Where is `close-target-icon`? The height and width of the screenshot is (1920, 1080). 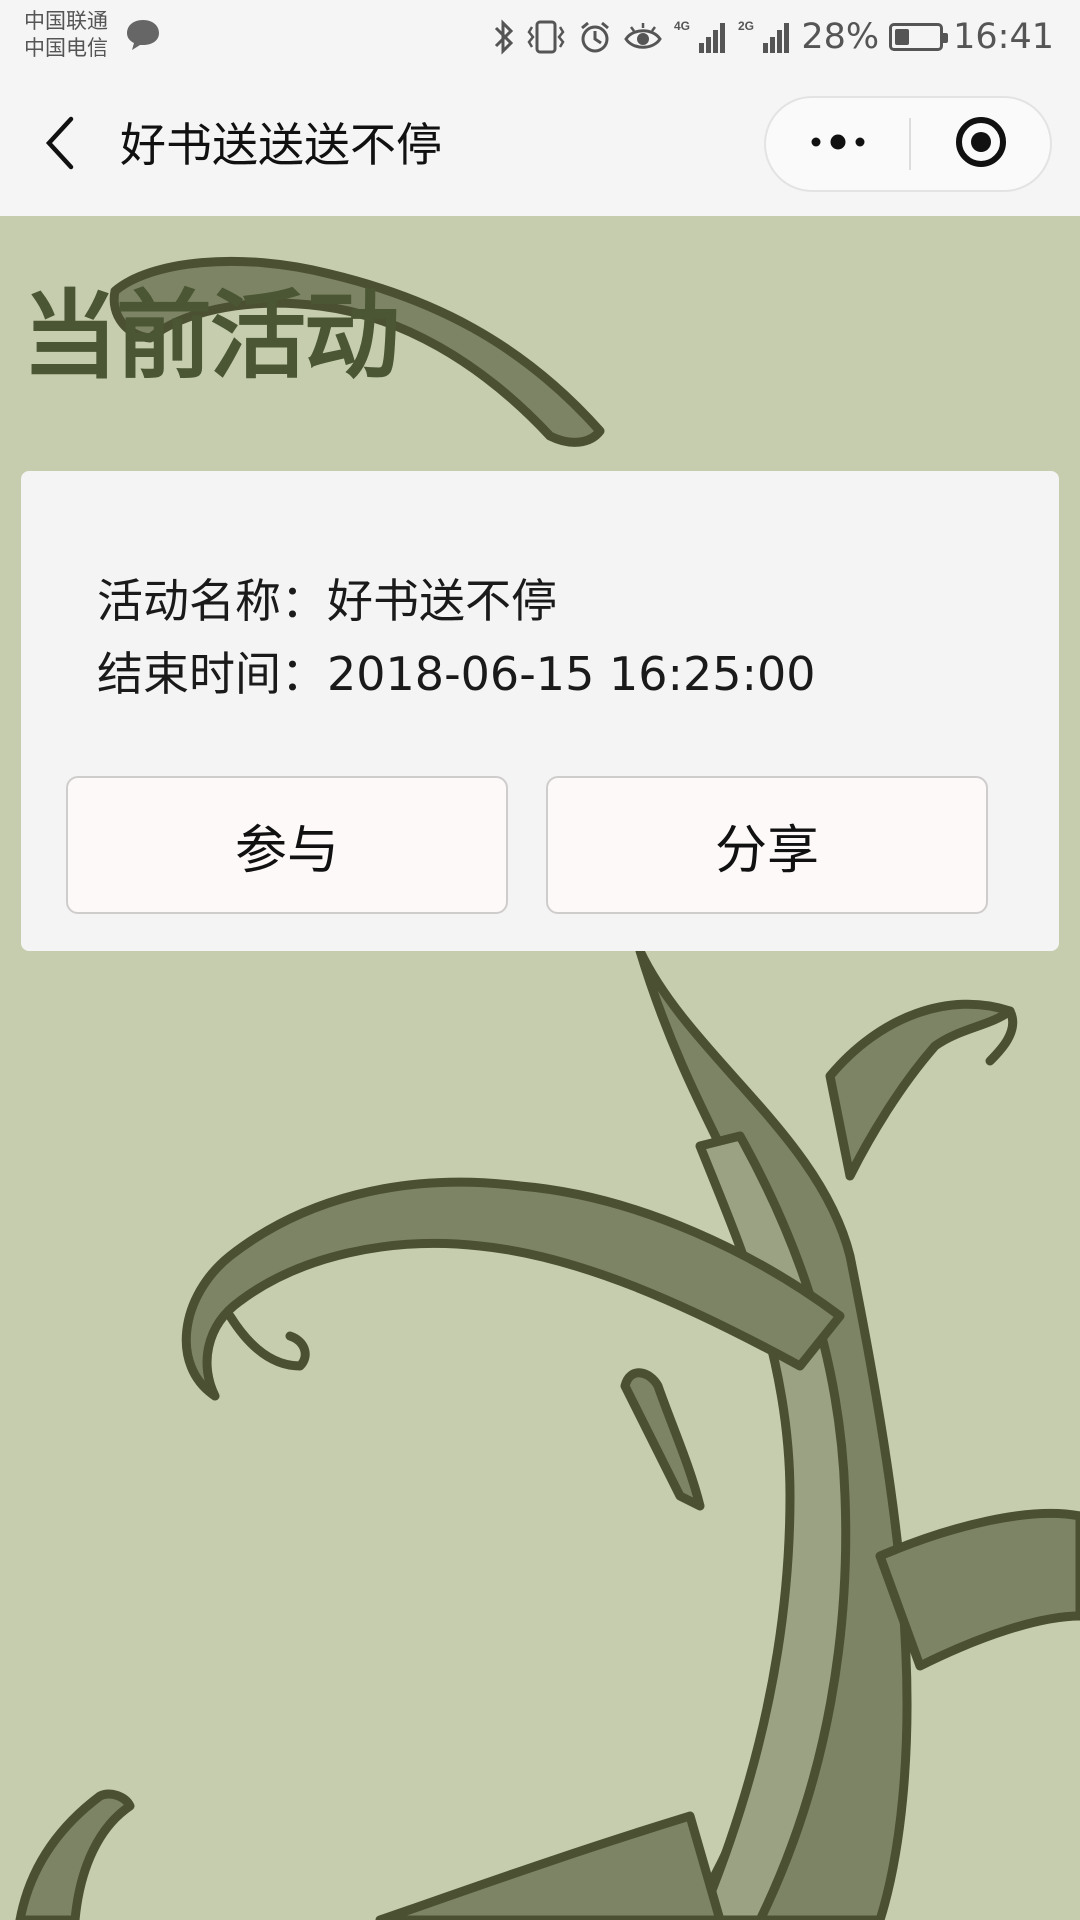 close-target-icon is located at coordinates (981, 144).